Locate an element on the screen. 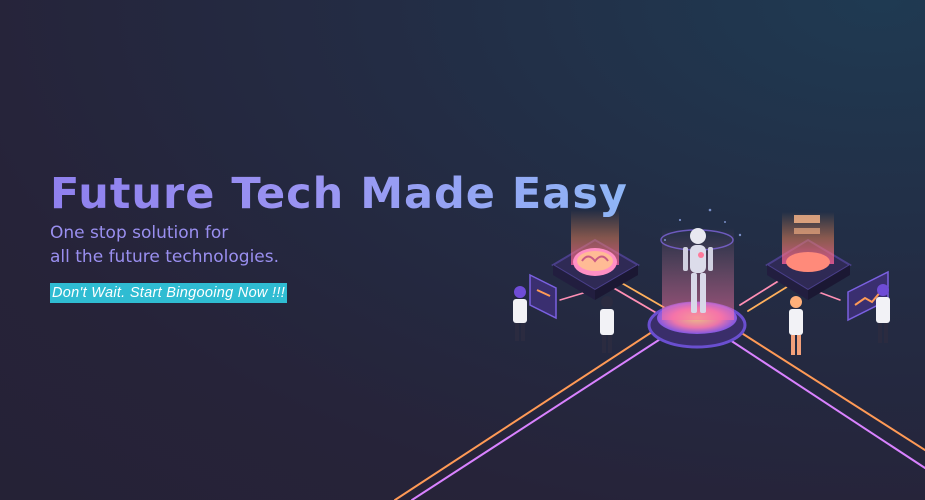  start-now-cta-link: Don't Wait. Start Bingooing Now !!! is located at coordinates (169, 293).